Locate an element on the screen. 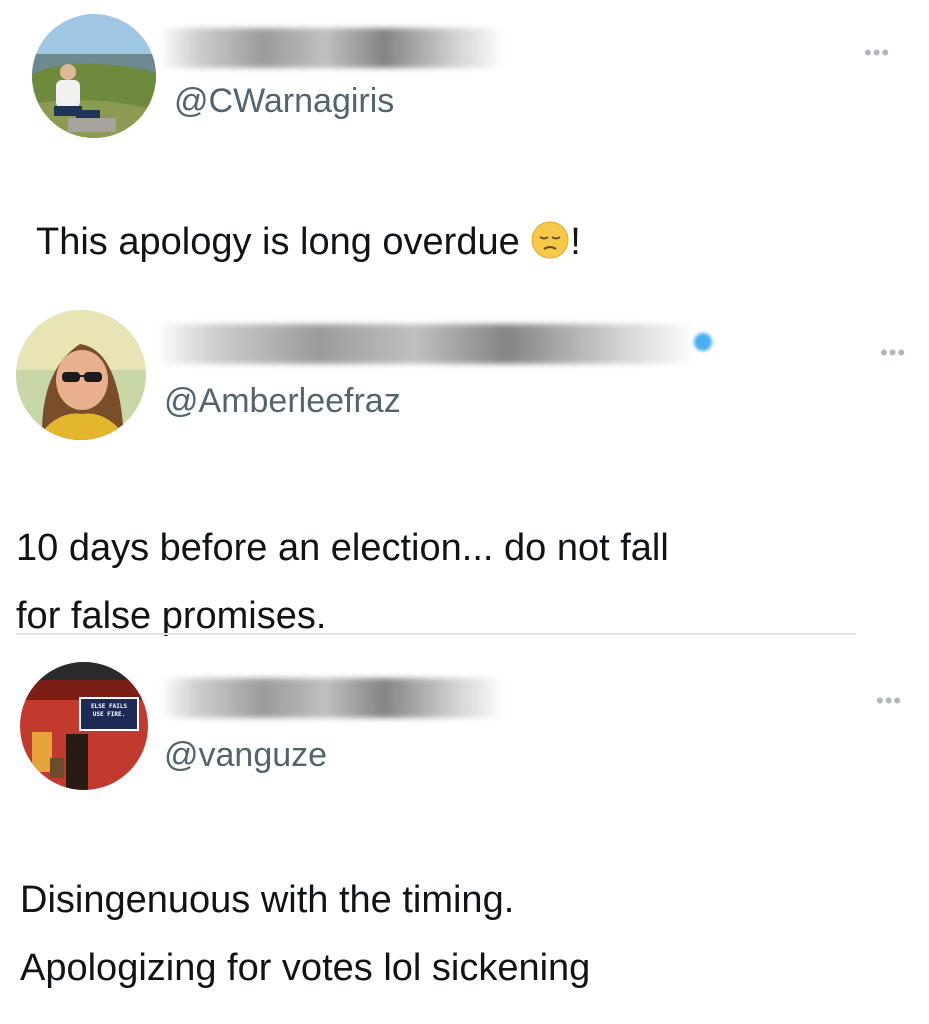  tweet-text: This apology is long overdue ! is located at coordinates (308, 242).